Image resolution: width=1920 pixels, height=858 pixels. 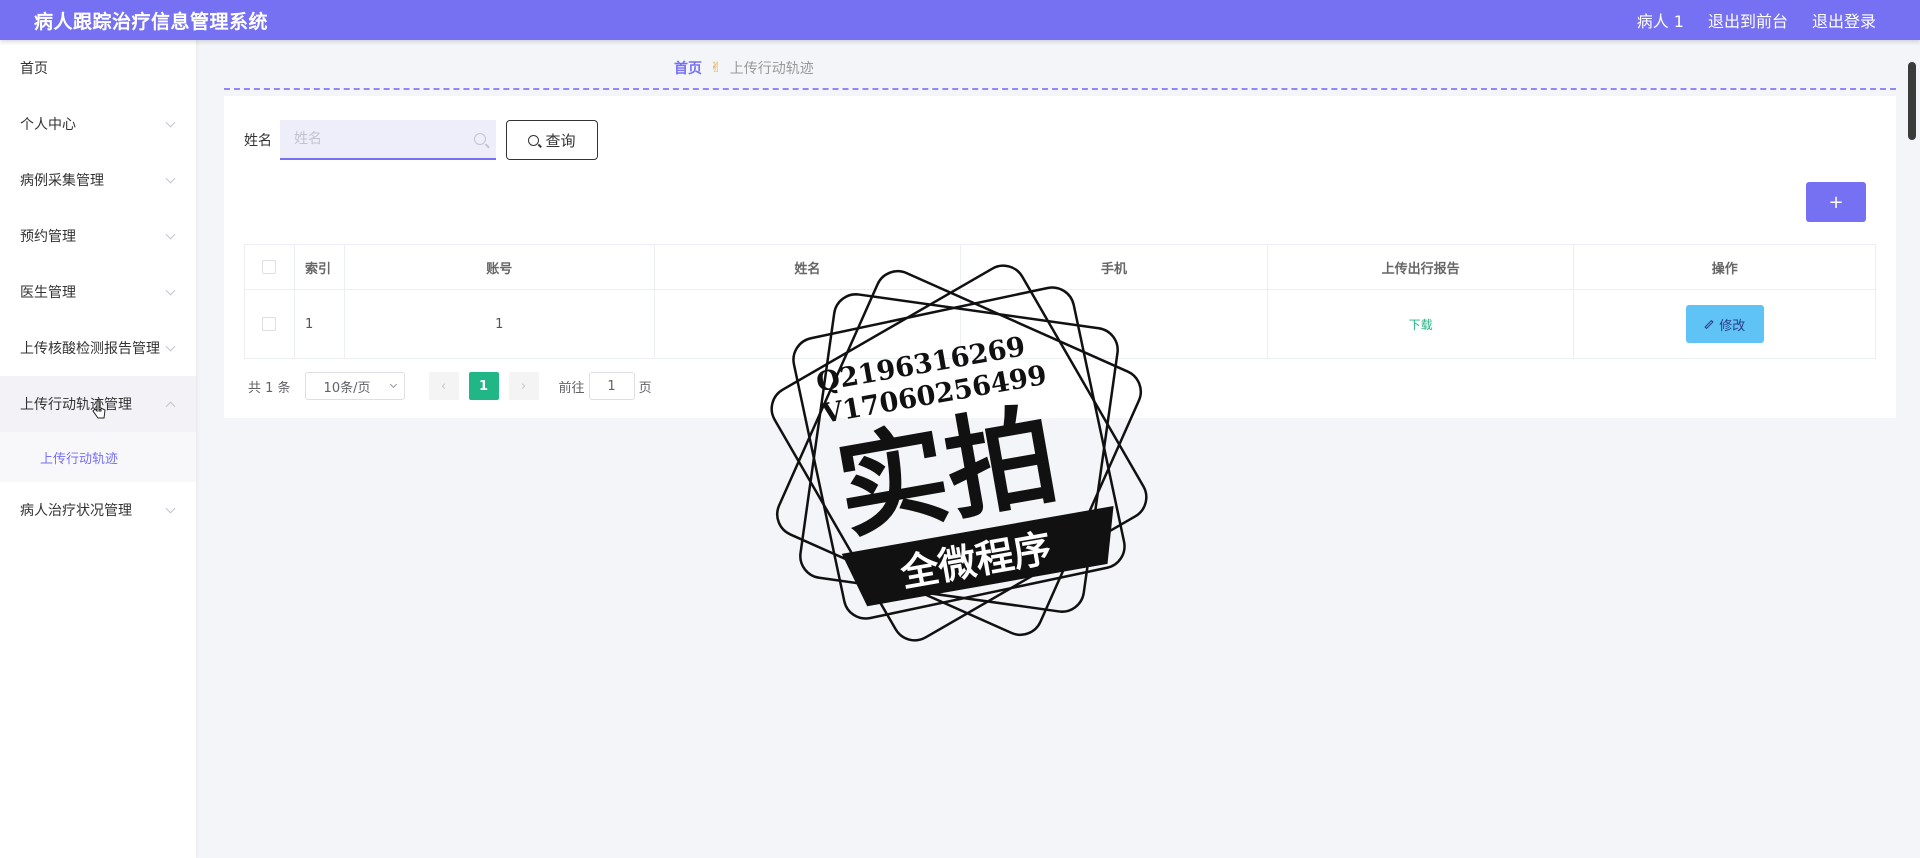 I want to click on chevron-right-icon: ›, so click(x=523, y=386).